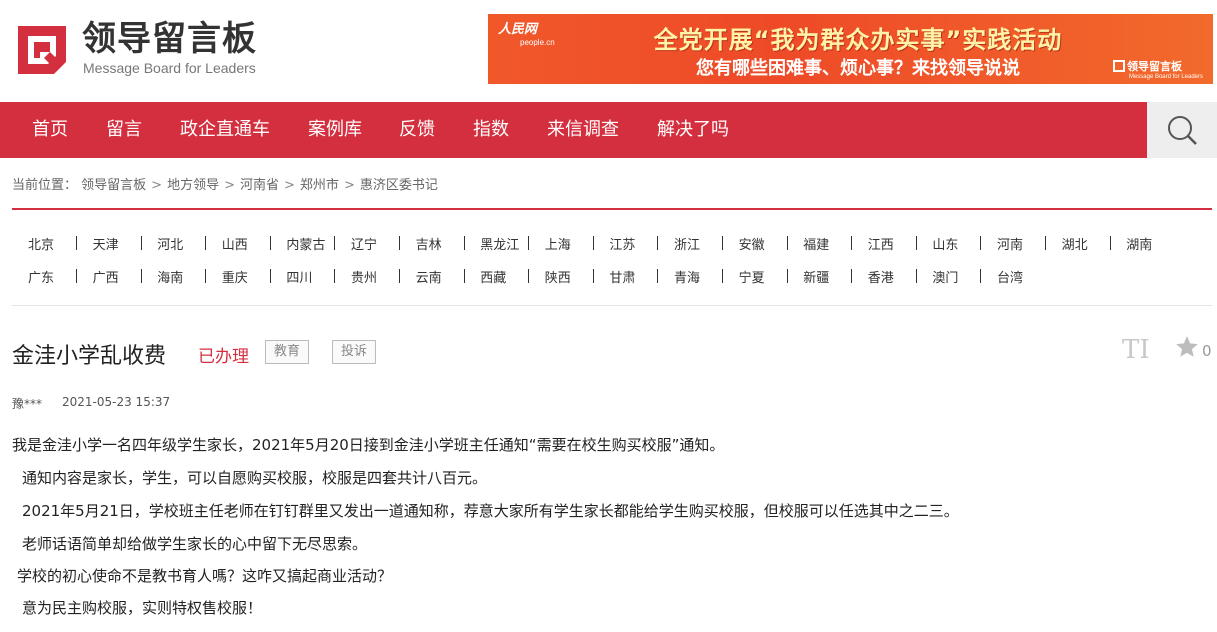 Image resolution: width=1217 pixels, height=632 pixels. I want to click on province-link: 西藏, so click(493, 276).